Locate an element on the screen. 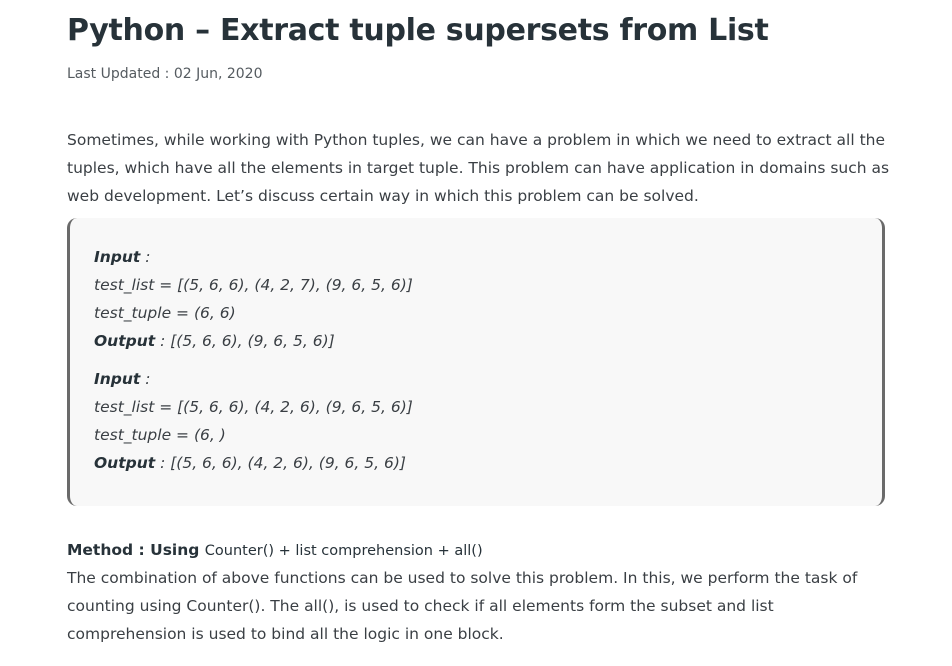 This screenshot has width=952, height=666. method-technique: Counter() + list comprehension + all() is located at coordinates (343, 551).